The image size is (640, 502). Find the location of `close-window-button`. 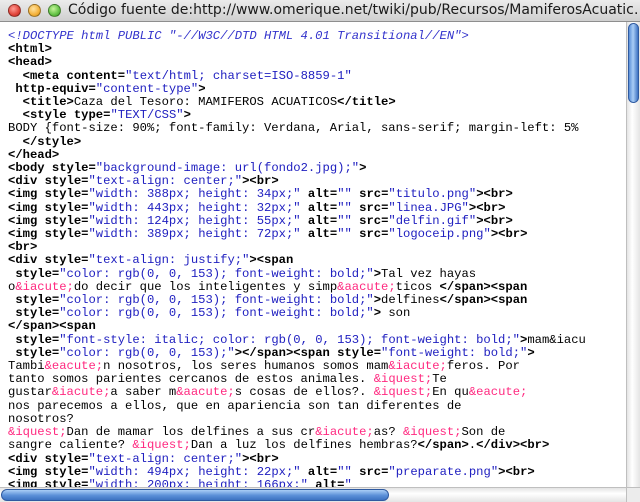

close-window-button is located at coordinates (14, 10).